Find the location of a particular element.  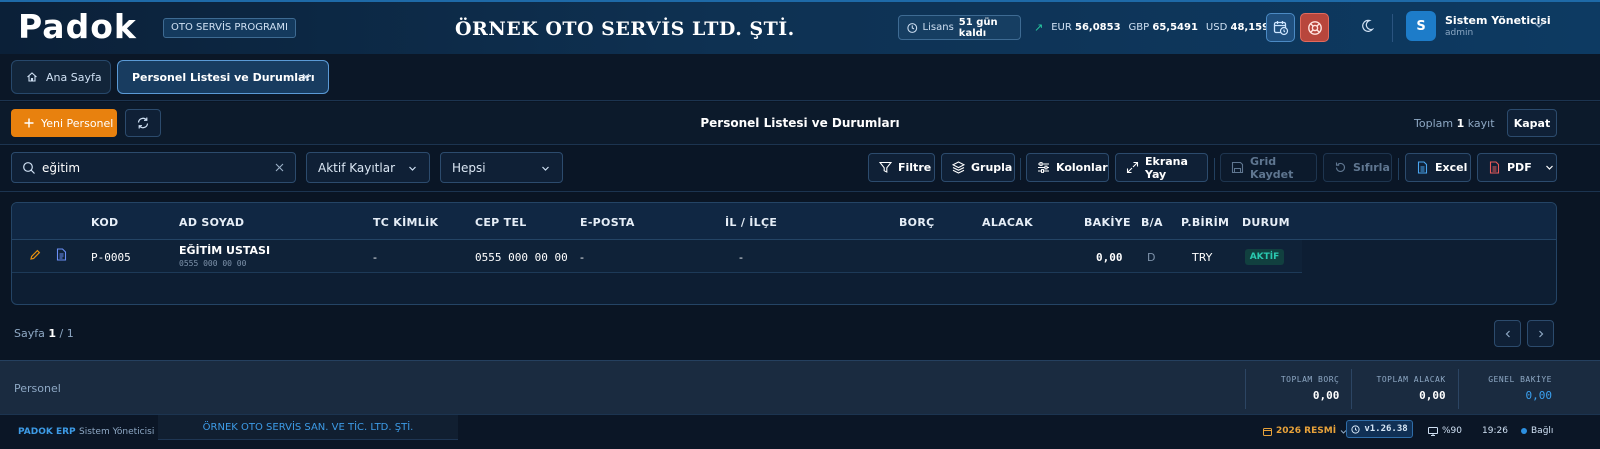

column-header-il-ilce: İL / İLÇE is located at coordinates (751, 222).